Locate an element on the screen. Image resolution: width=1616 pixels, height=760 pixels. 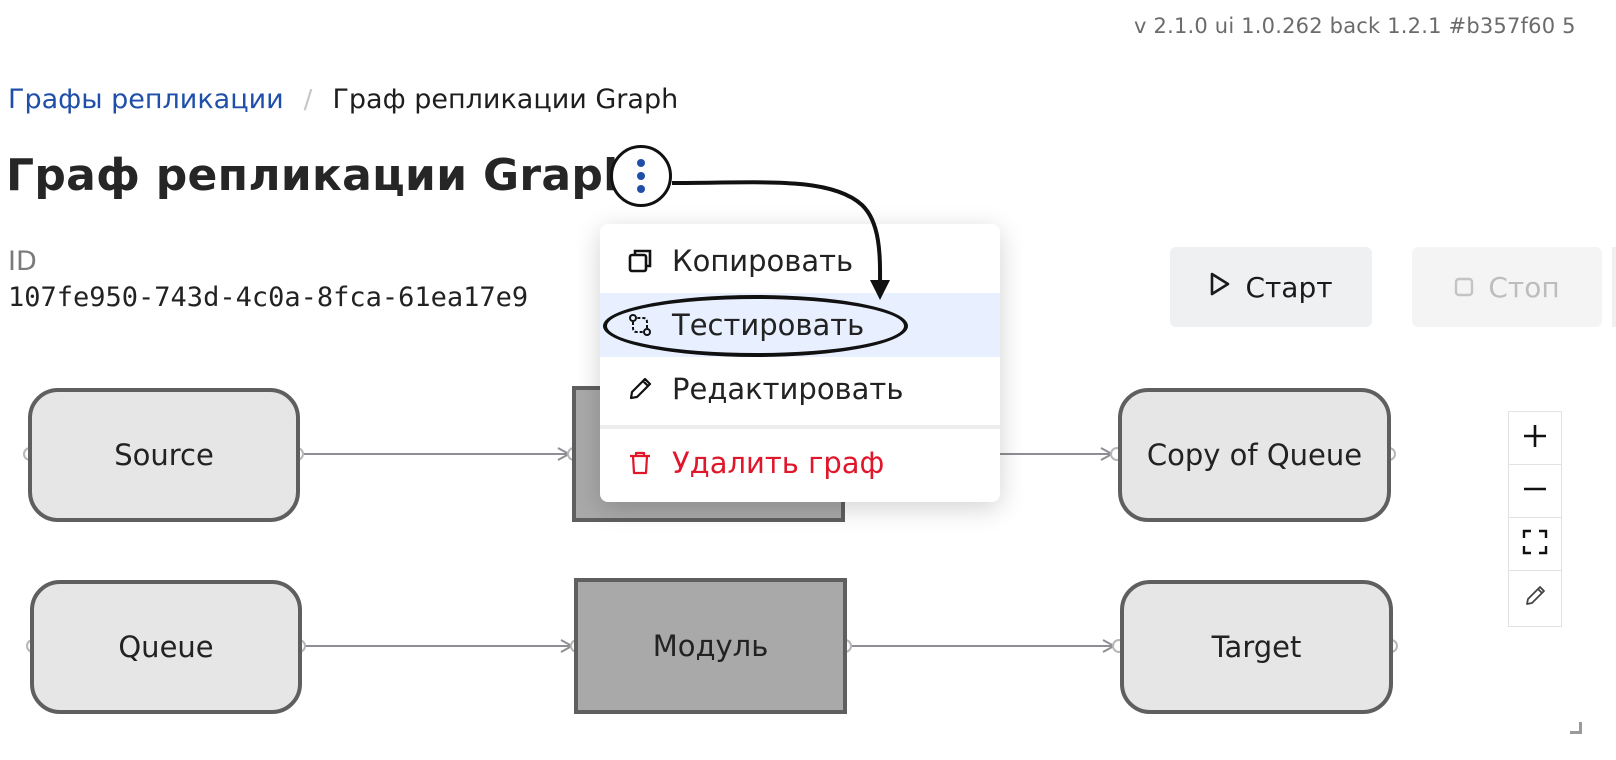
test-icon is located at coordinates (640, 325).